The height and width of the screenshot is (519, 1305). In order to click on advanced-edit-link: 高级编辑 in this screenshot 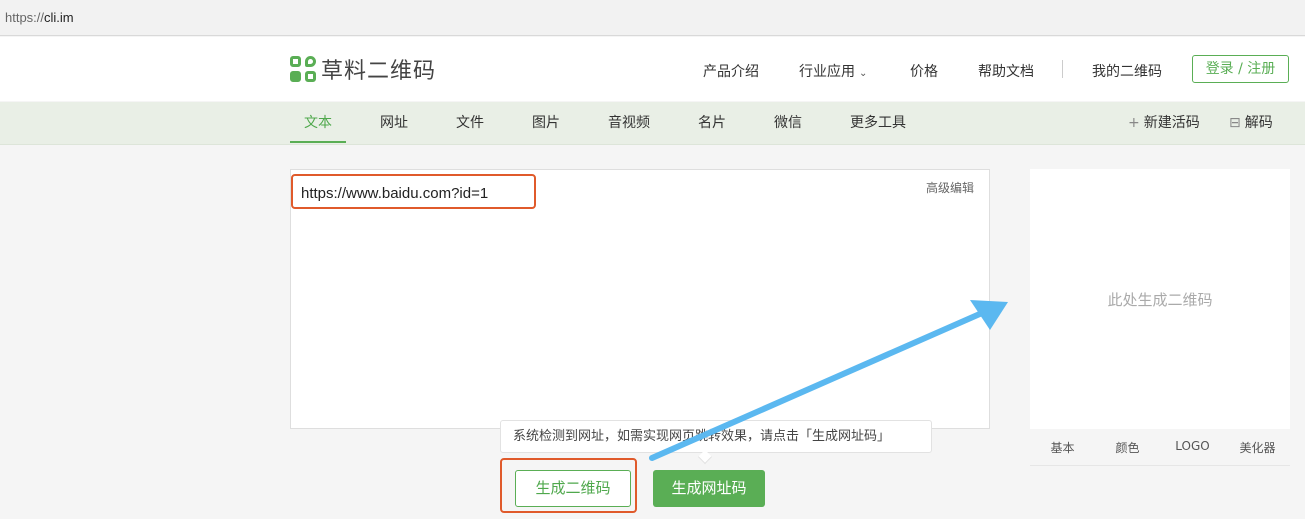, I will do `click(950, 187)`.